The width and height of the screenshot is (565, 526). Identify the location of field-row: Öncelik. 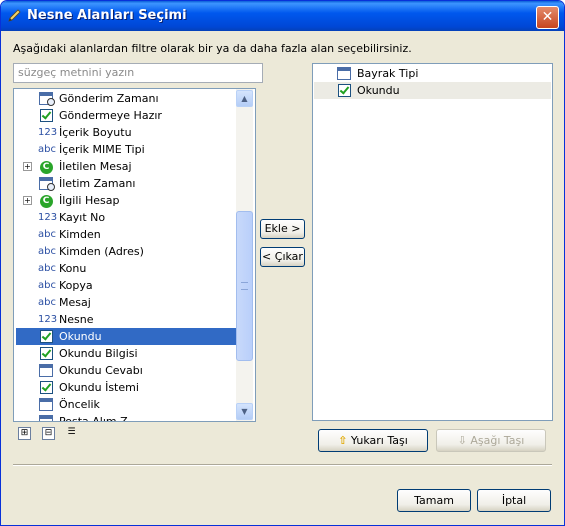
(126, 404).